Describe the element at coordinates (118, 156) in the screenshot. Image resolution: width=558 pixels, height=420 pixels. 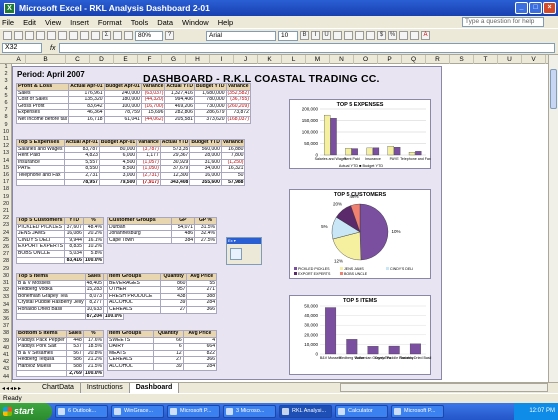
I see `table-cell: 6,000` at that location.